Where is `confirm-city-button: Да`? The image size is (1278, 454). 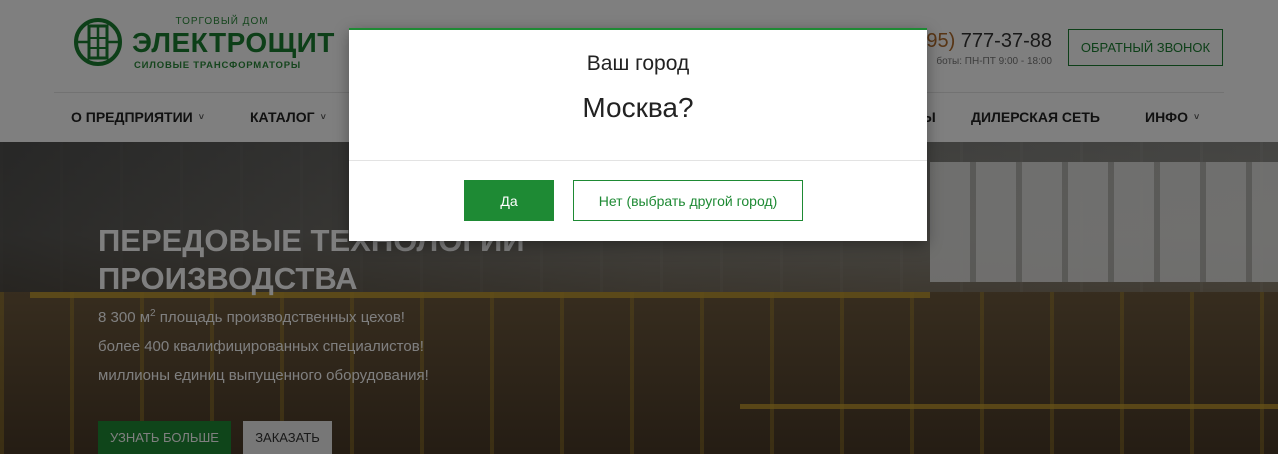
confirm-city-button: Да is located at coordinates (509, 200).